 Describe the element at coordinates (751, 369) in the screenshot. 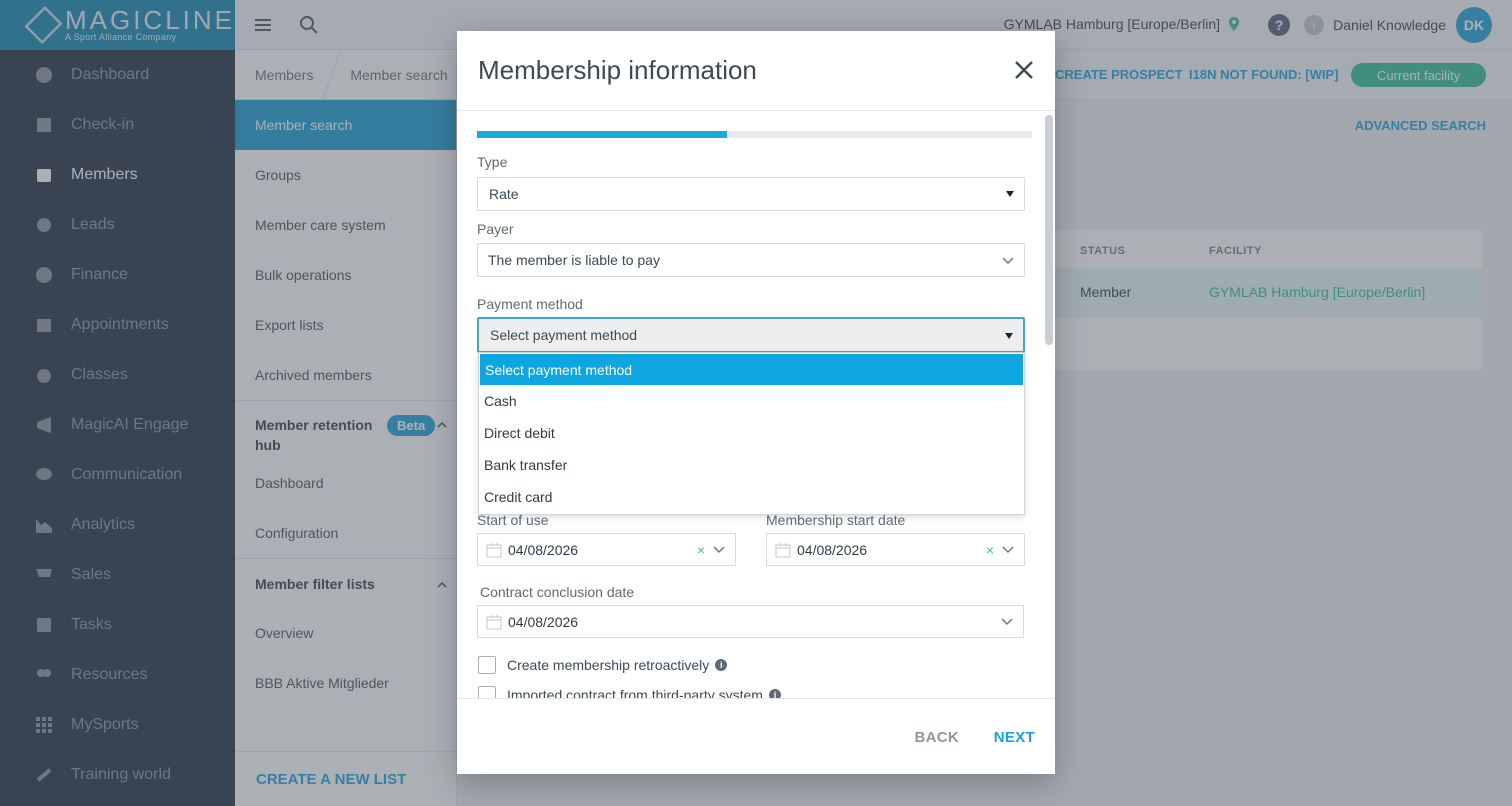

I see `payment-option-placeholder: Select payment method` at that location.